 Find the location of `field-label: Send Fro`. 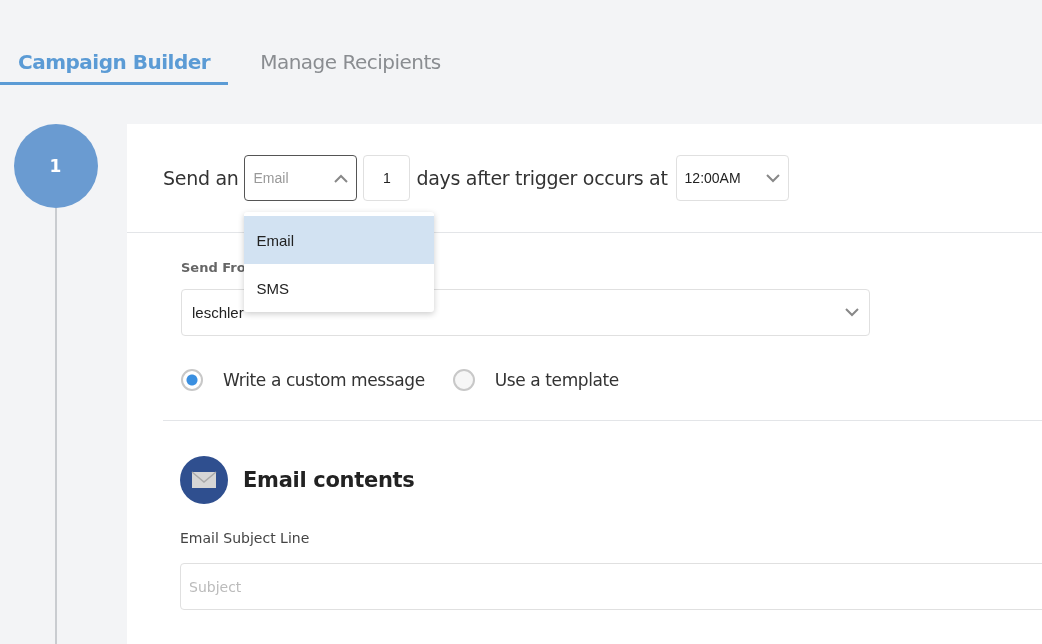

field-label: Send Fro is located at coordinates (214, 267).